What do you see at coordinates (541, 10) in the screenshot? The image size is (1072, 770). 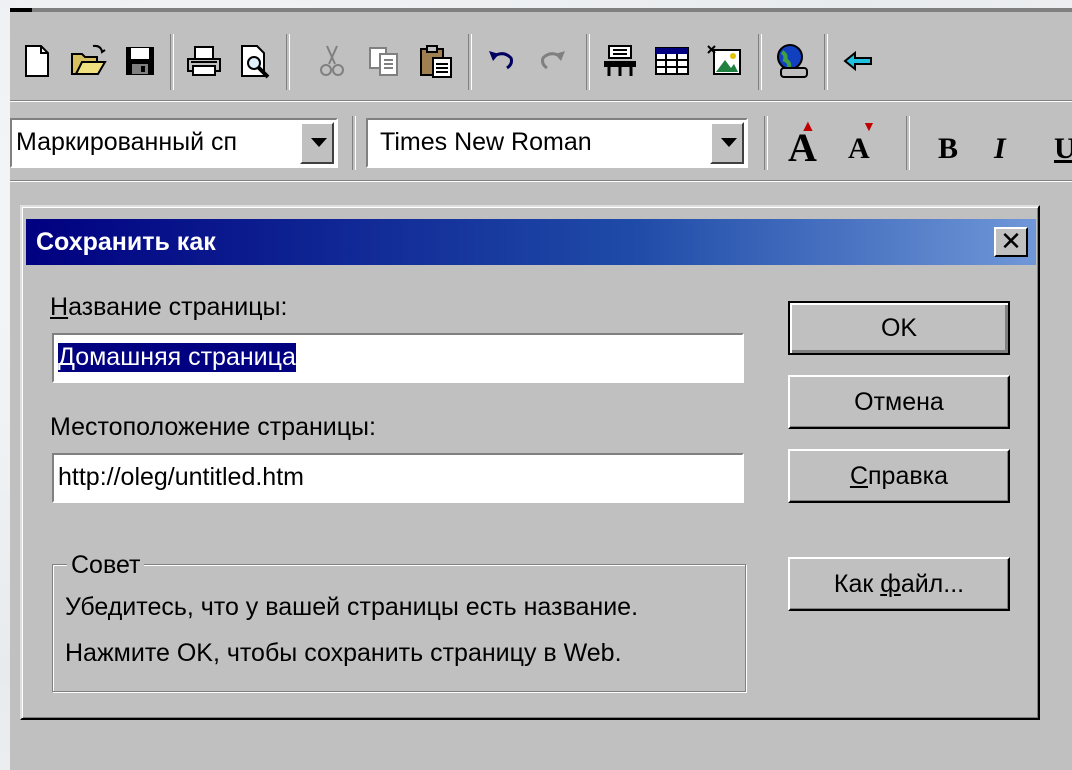 I see `window-top-edge` at bounding box center [541, 10].